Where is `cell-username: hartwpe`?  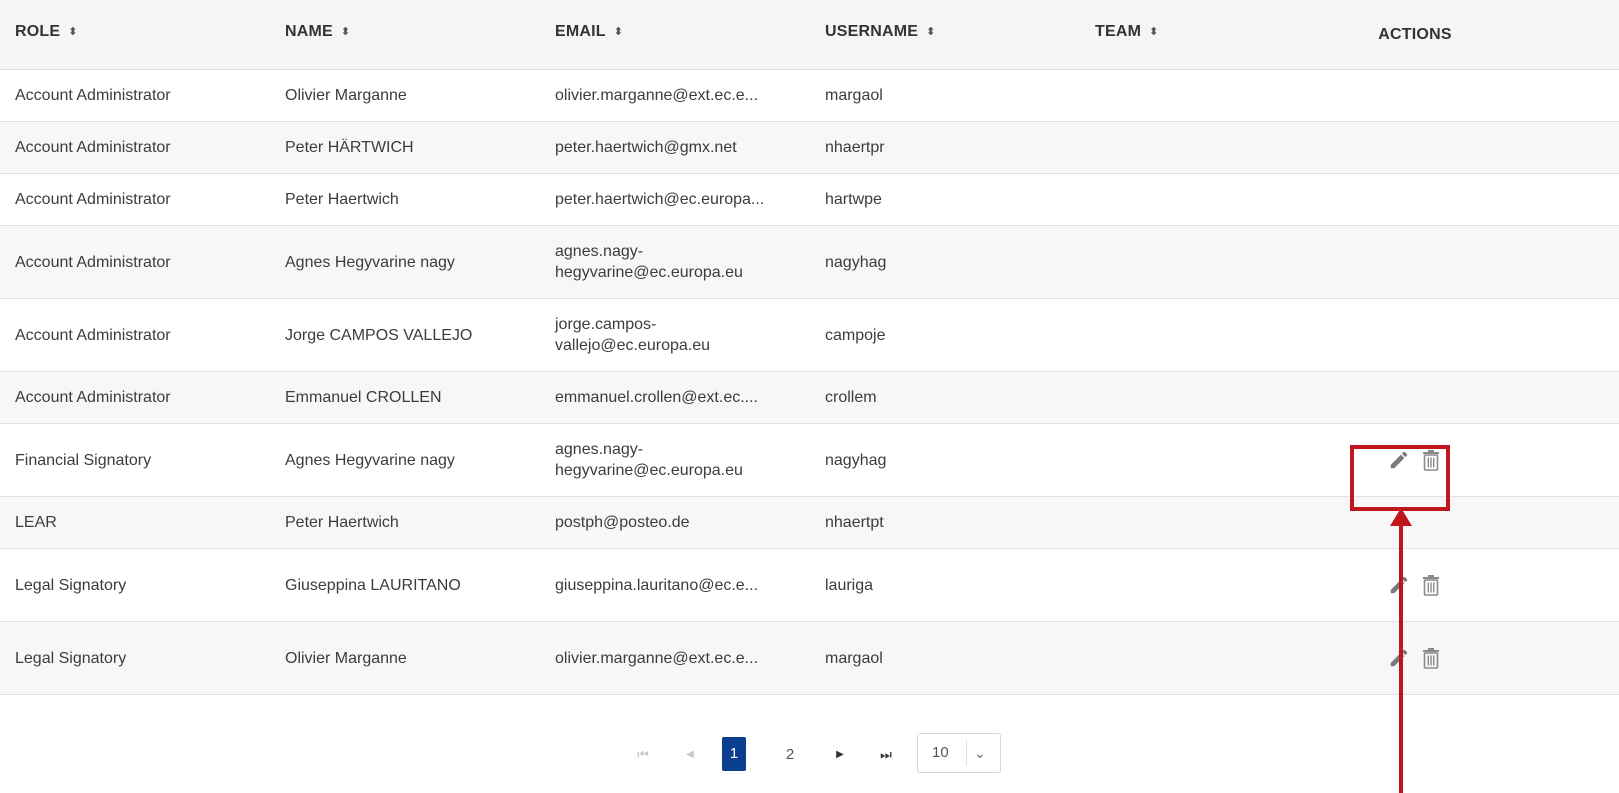
cell-username: hartwpe is located at coordinates (853, 199).